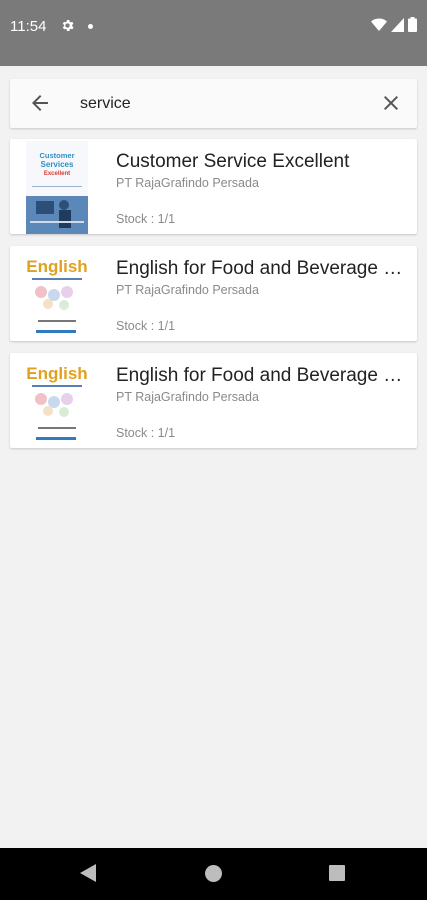  I want to click on square-recents-icon, so click(337, 873).